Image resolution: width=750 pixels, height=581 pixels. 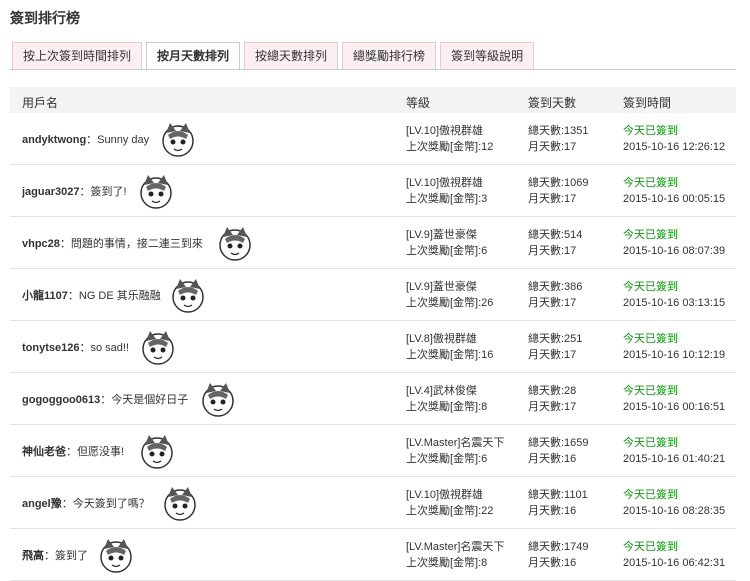 I want to click on month-days: 月天數:16, so click(x=552, y=563).